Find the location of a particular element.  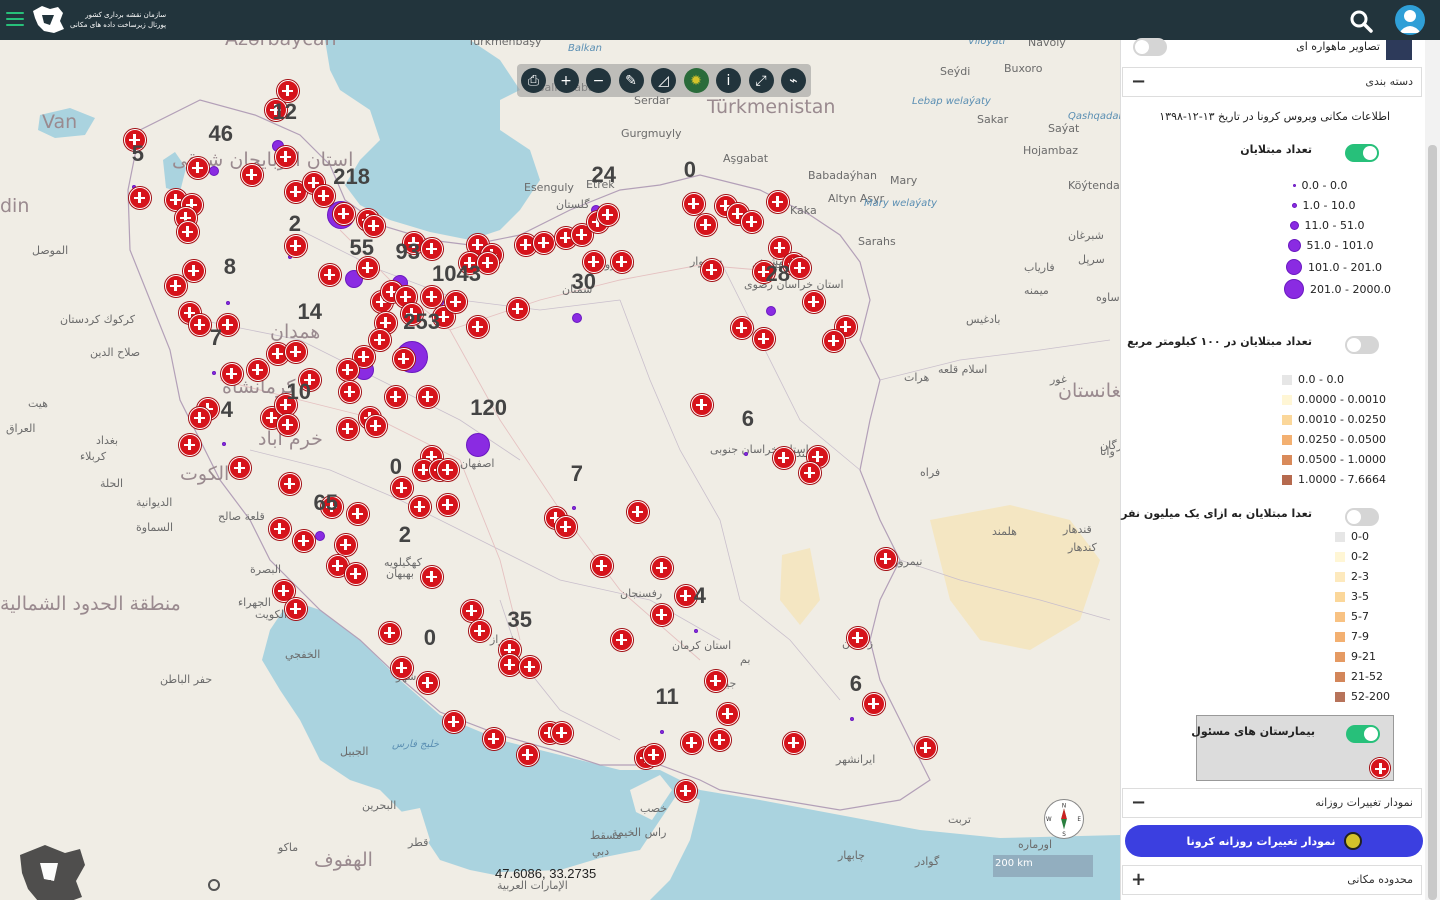

brush-icon: ⌁ is located at coordinates (793, 80).